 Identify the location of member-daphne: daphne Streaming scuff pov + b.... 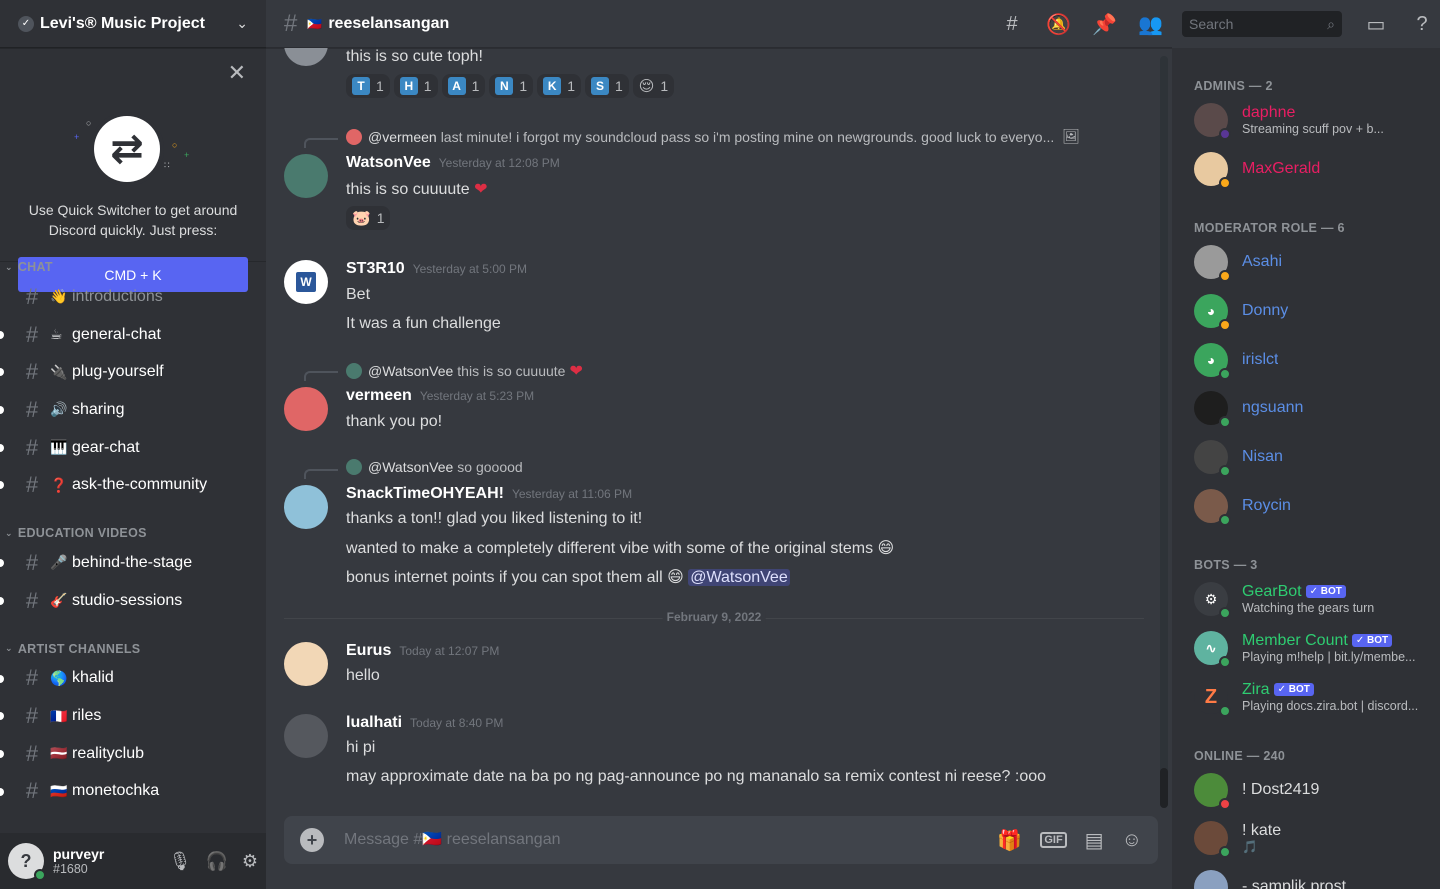
(1314, 120).